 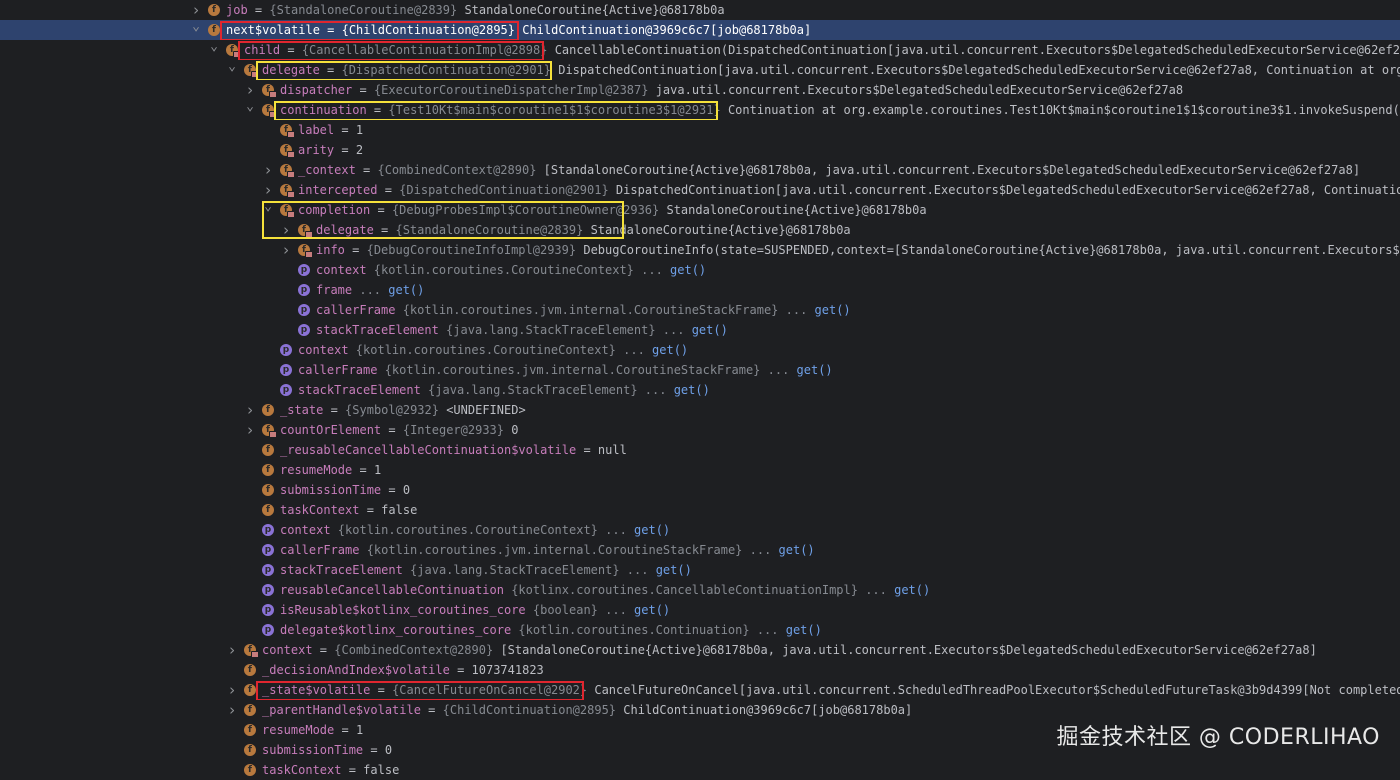 What do you see at coordinates (327, 170) in the screenshot?
I see `variable-name: _context` at bounding box center [327, 170].